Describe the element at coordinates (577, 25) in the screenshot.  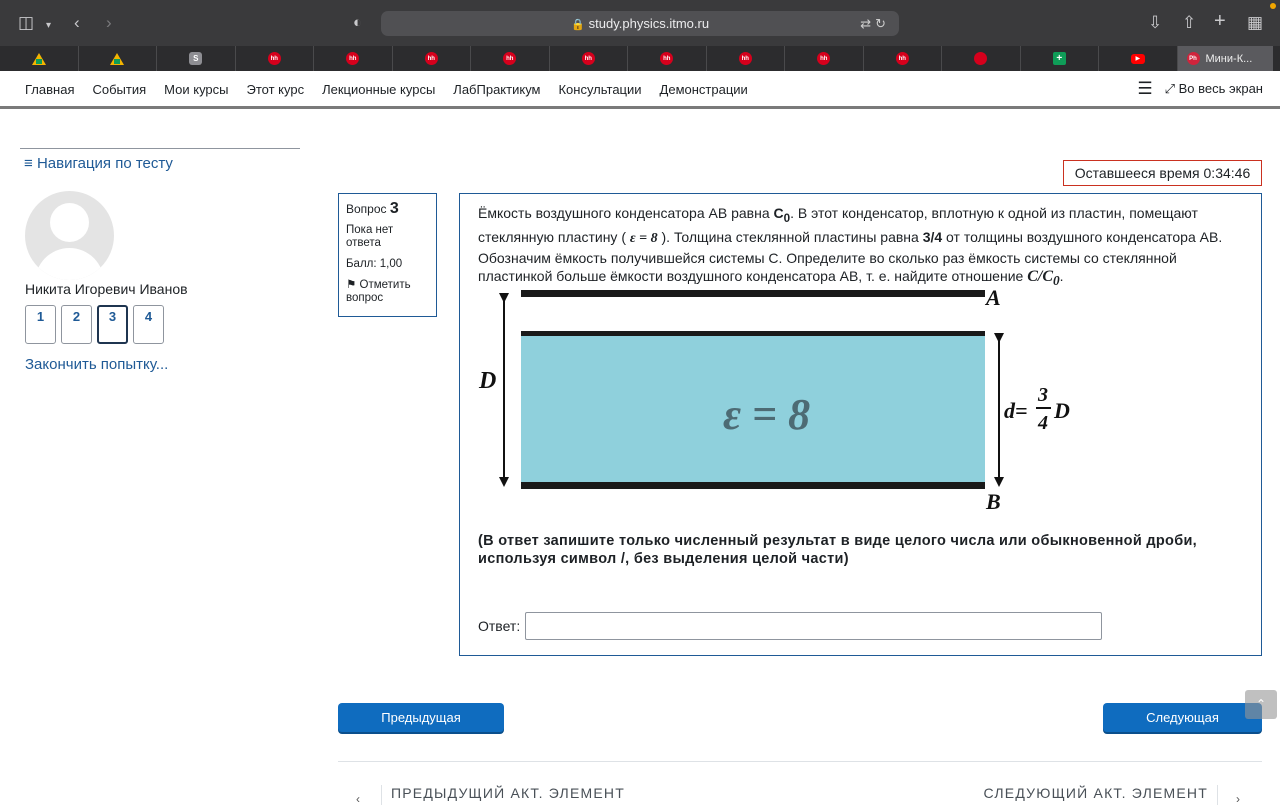
I see `lock-icon: 🔒` at that location.